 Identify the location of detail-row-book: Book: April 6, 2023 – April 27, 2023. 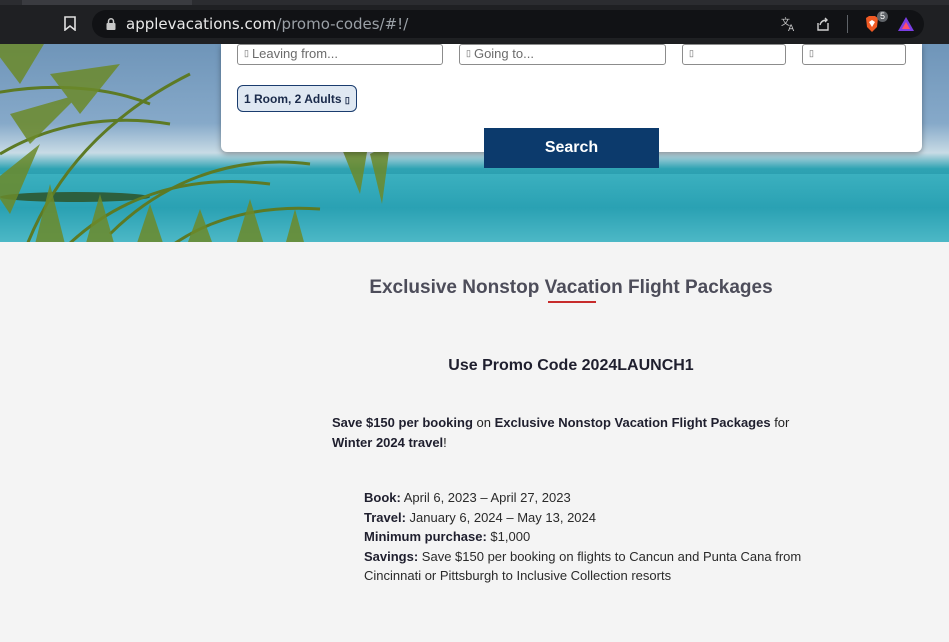
(589, 498).